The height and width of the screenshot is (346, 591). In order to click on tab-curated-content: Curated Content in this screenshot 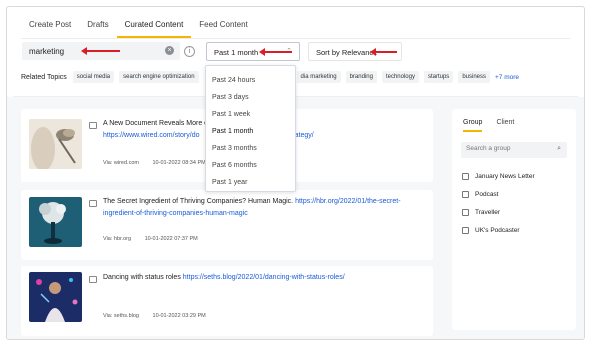, I will do `click(154, 27)`.